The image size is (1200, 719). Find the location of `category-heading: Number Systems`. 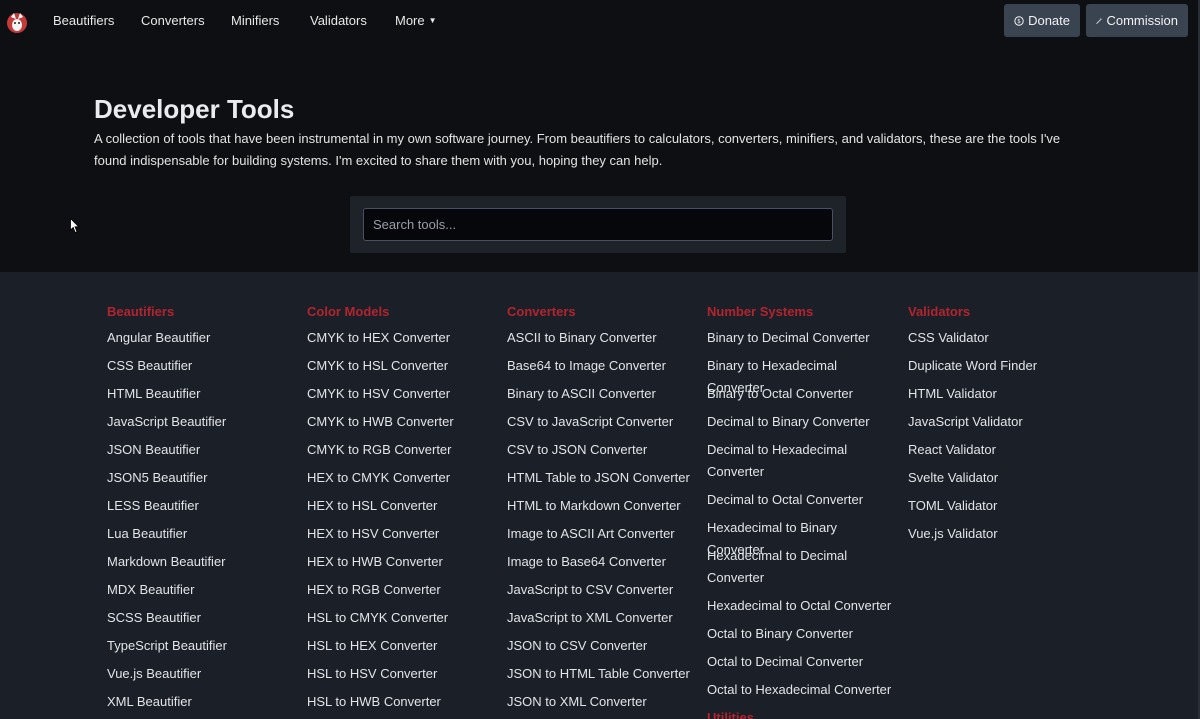

category-heading: Number Systems is located at coordinates (760, 311).